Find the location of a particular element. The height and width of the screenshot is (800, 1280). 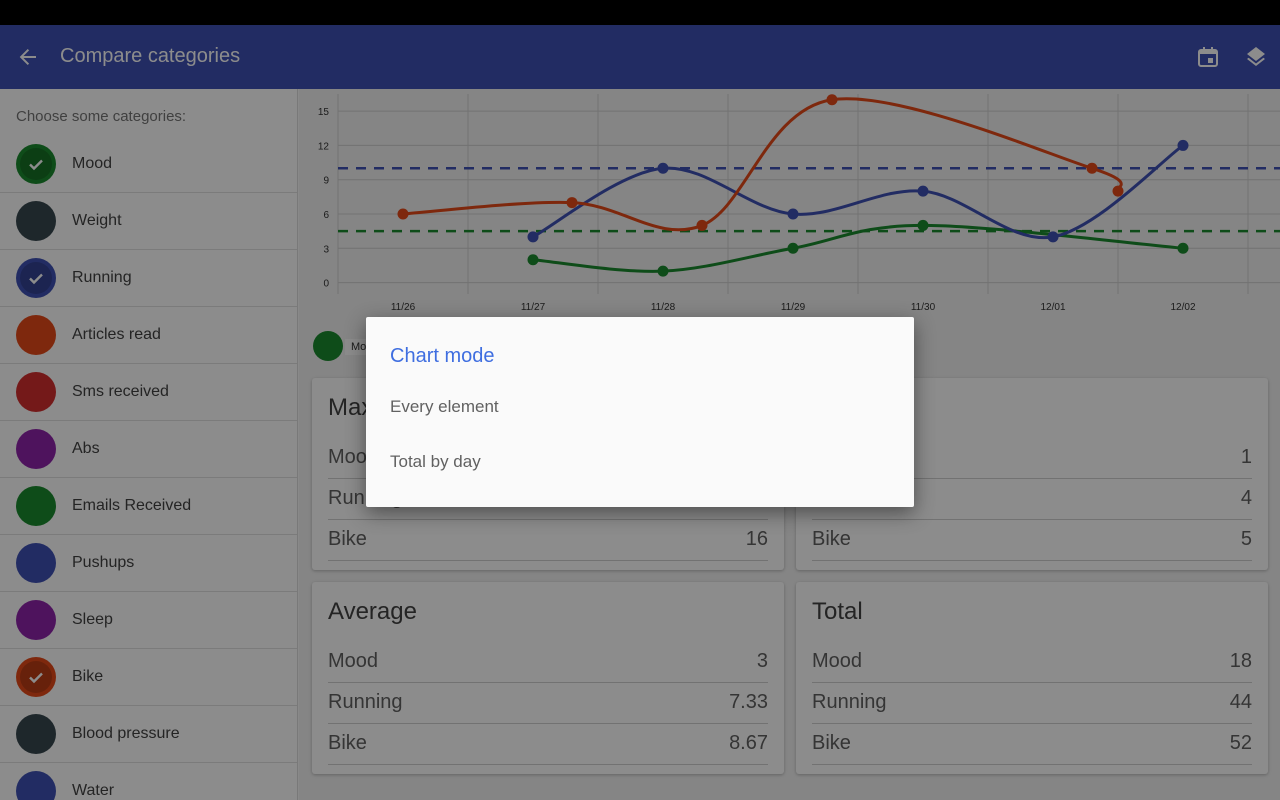

option-every-element: Every element is located at coordinates (640, 407).